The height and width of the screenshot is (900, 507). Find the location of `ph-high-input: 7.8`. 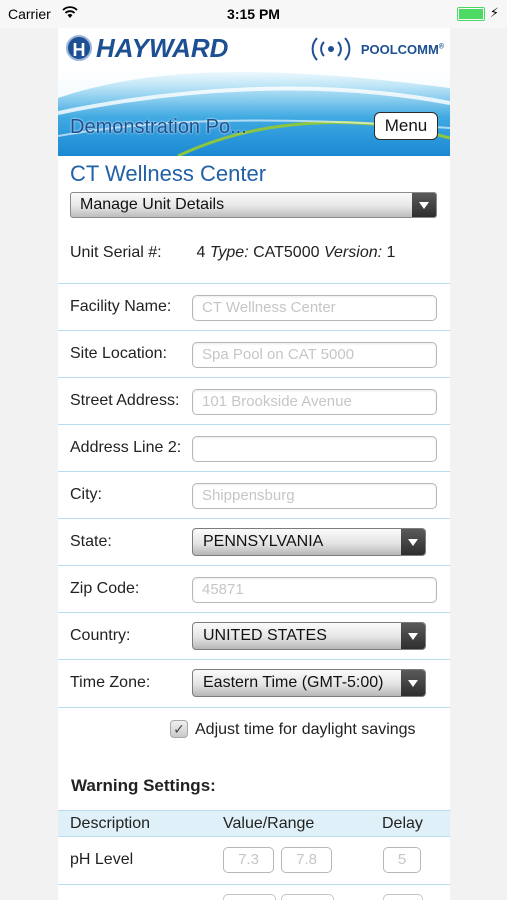

ph-high-input: 7.8 is located at coordinates (306, 860).